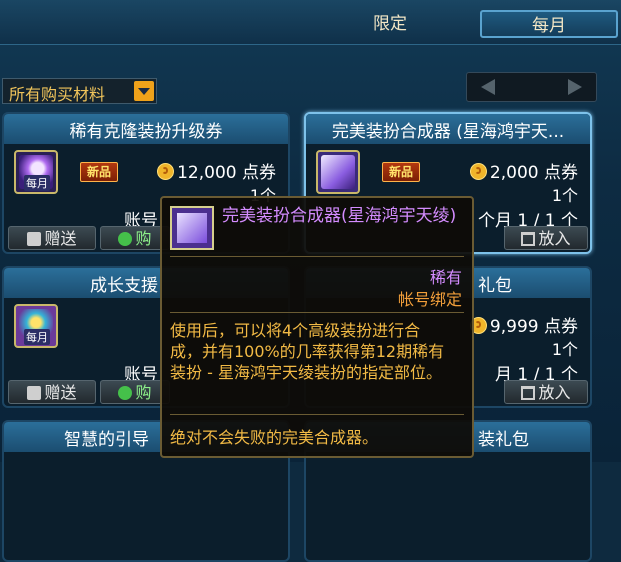 This screenshot has width=621, height=562. What do you see at coordinates (523, 324) in the screenshot?
I see `price-label: 9,999 点券` at bounding box center [523, 324].